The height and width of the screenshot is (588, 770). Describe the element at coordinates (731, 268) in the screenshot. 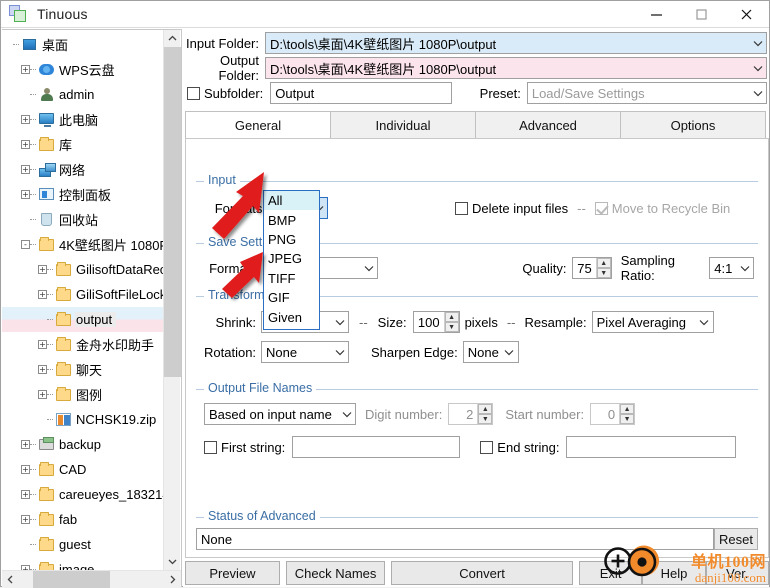

I see `sampling-ratio-combo: 4:1` at that location.